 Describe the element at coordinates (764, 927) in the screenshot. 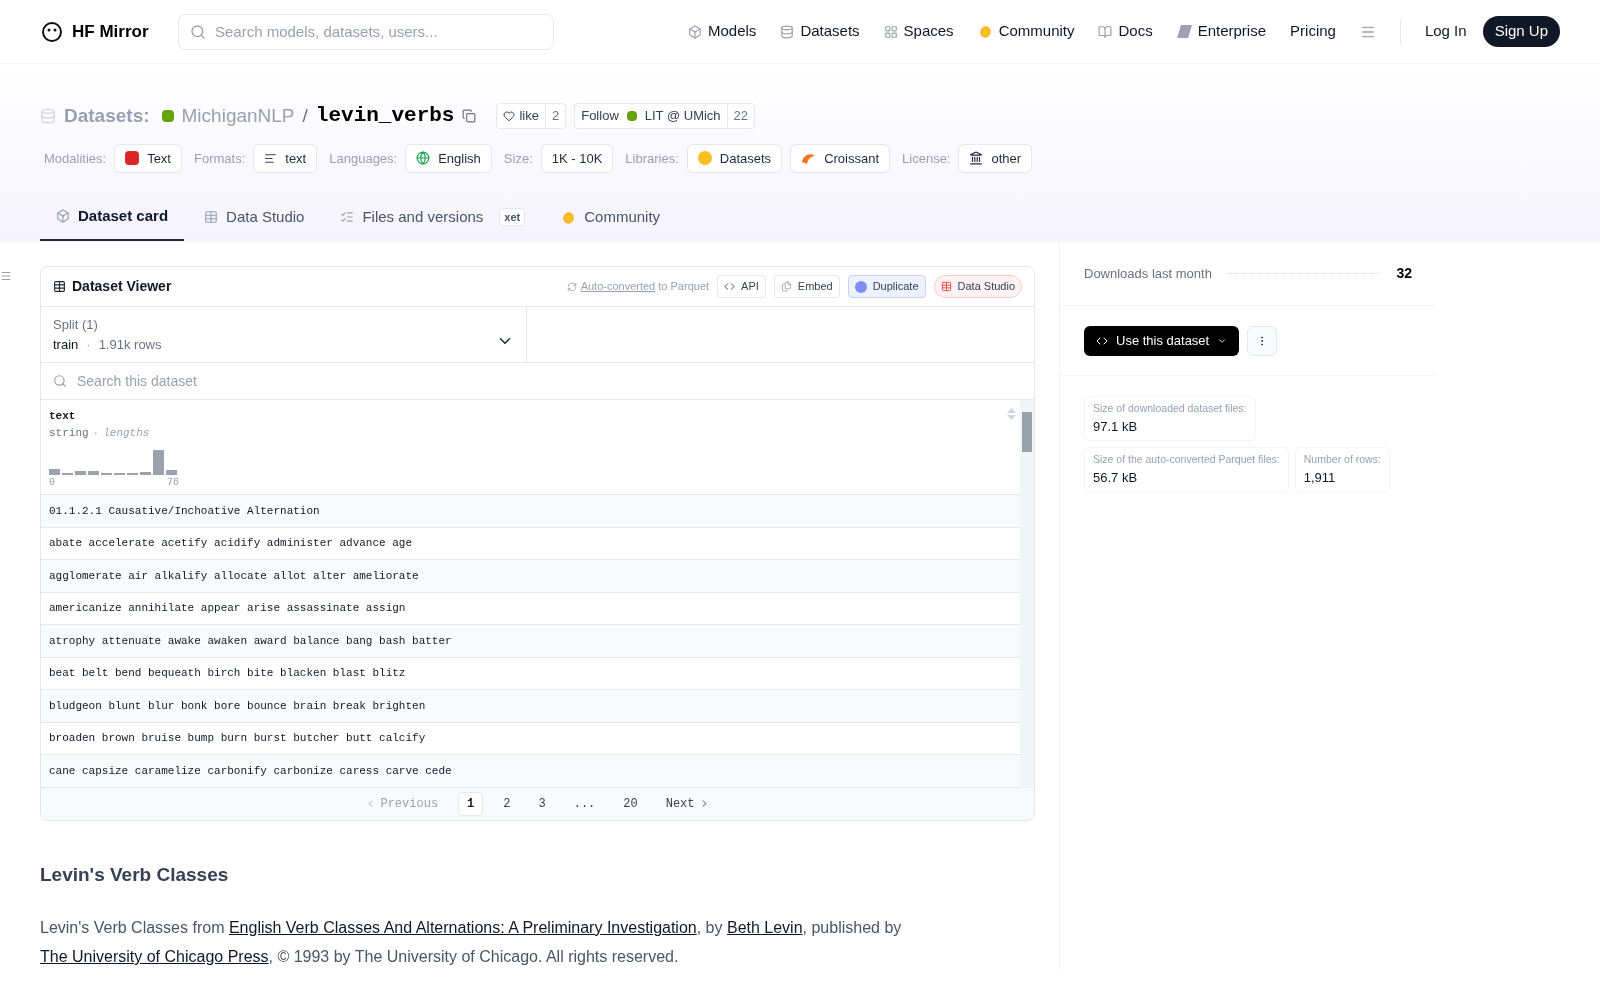

I see `text-link: Beth Levin` at that location.